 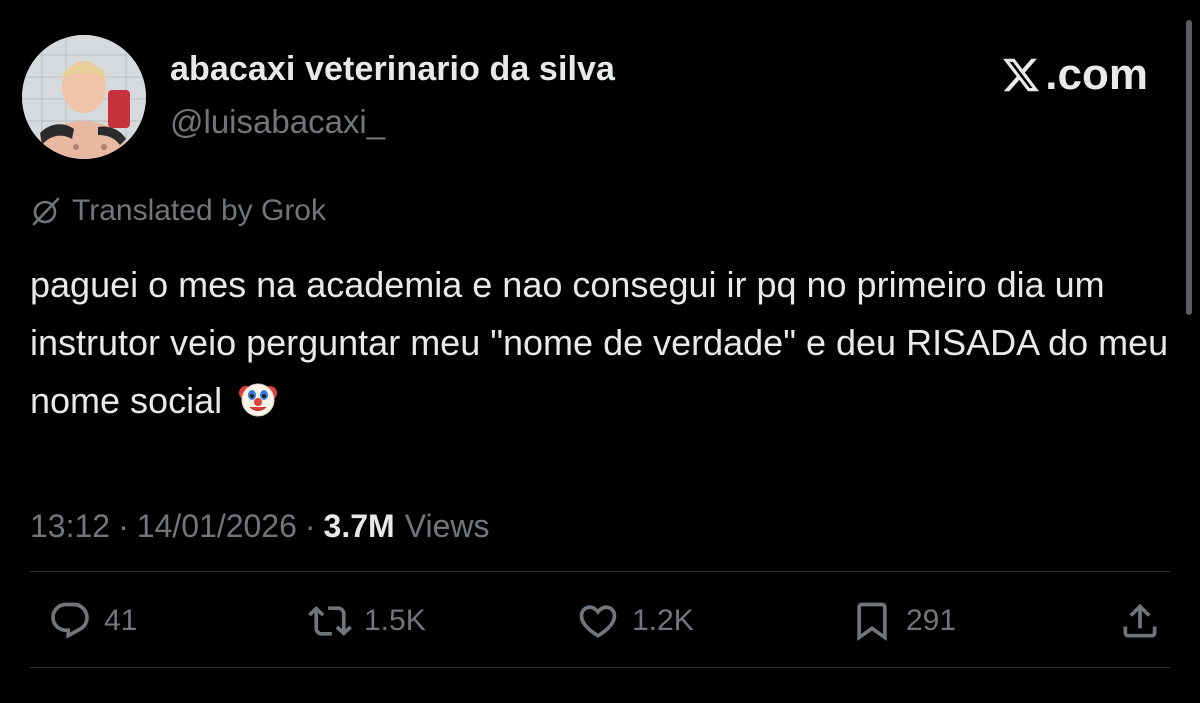 What do you see at coordinates (447, 526) in the screenshot?
I see `views-label: Views` at bounding box center [447, 526].